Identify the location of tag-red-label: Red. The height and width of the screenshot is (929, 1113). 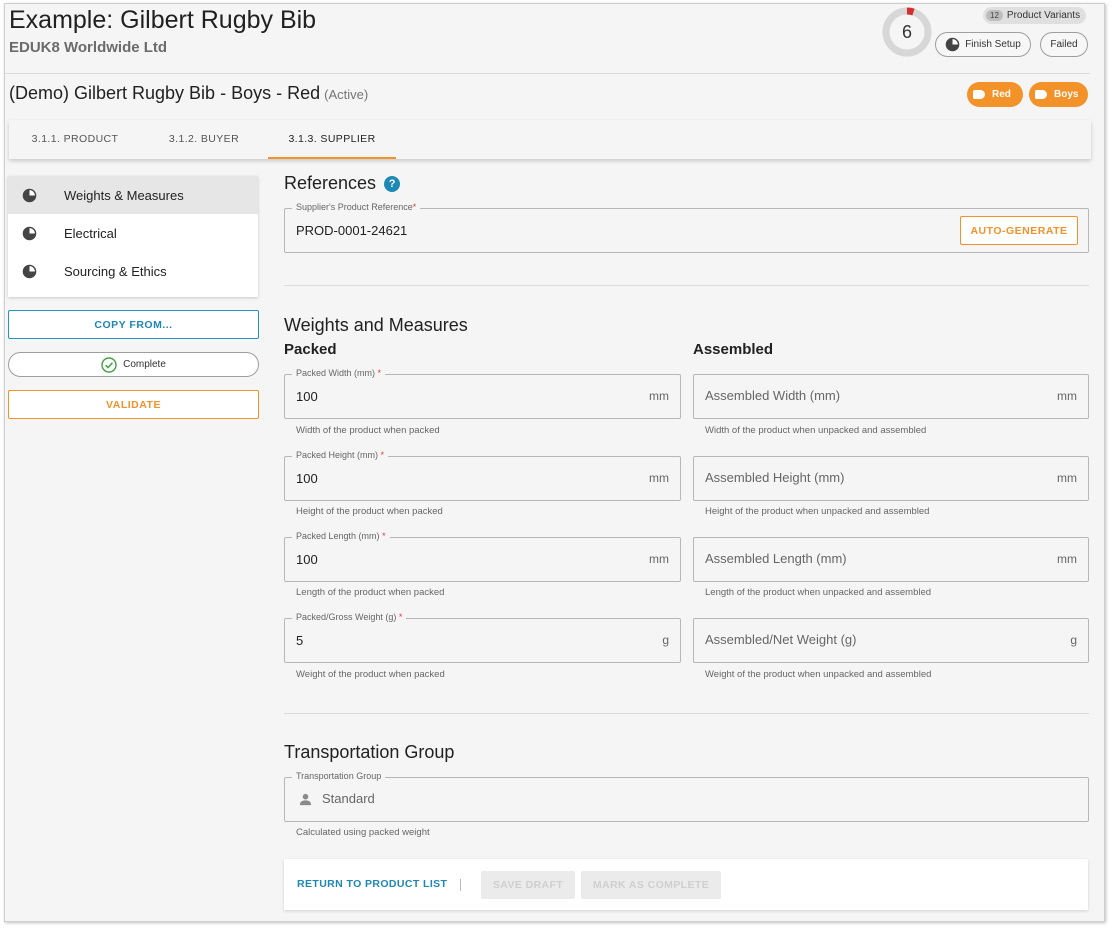
(1001, 94).